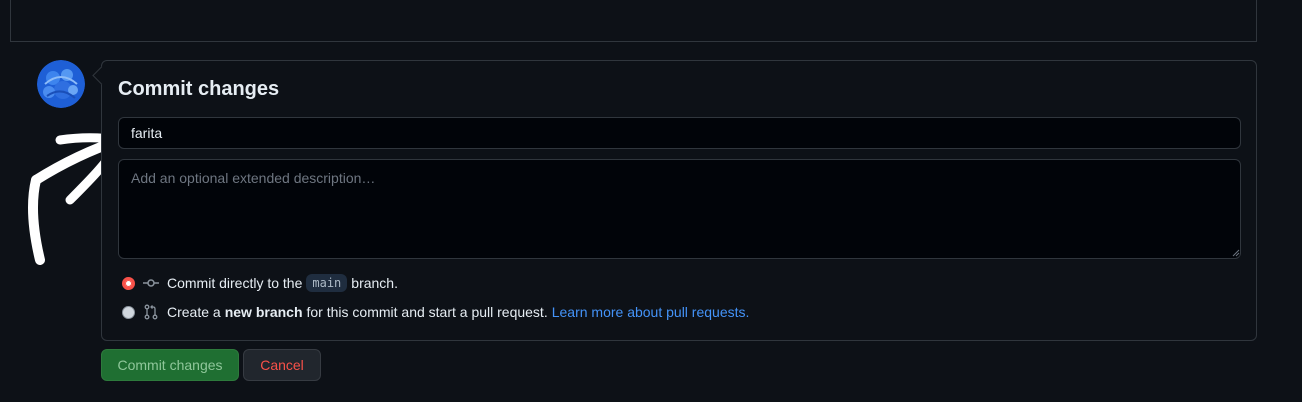  I want to click on commit-direct-radio, so click(128, 283).